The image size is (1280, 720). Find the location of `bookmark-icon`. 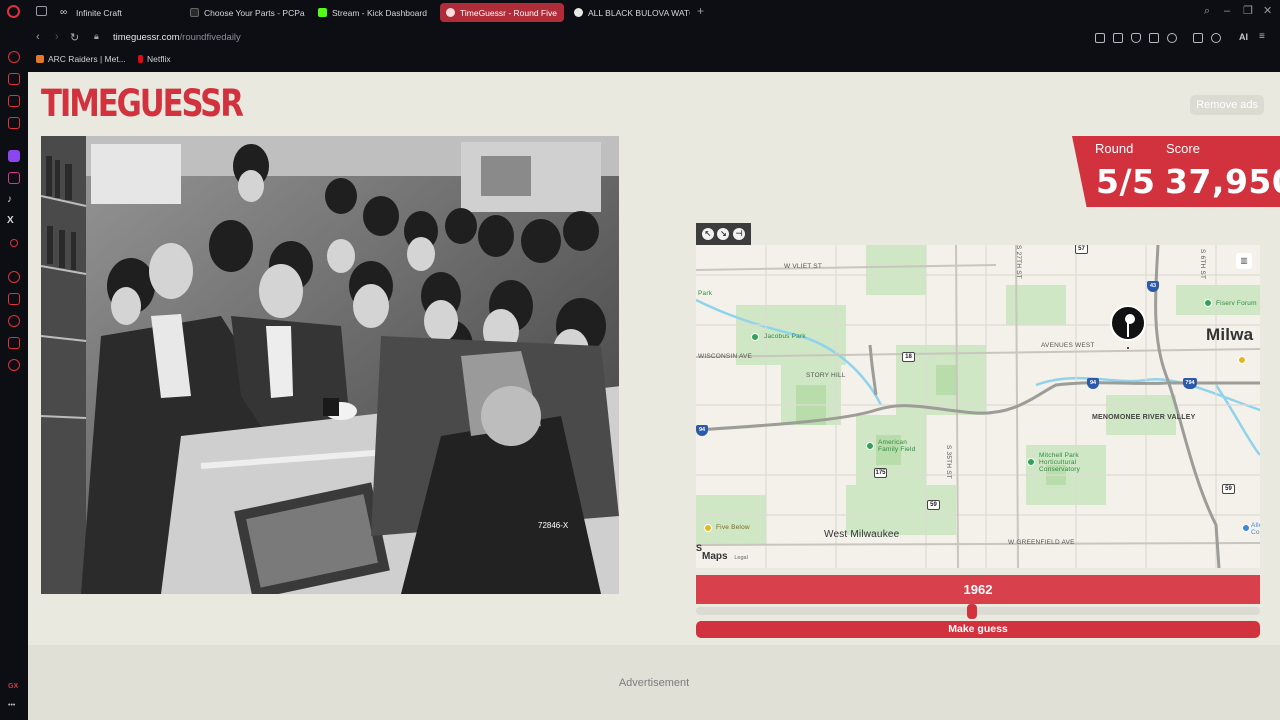

bookmark-icon is located at coordinates (1100, 38).